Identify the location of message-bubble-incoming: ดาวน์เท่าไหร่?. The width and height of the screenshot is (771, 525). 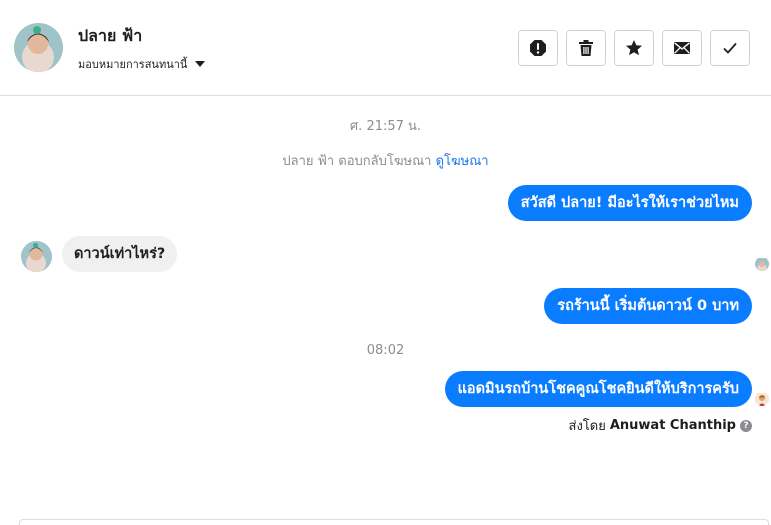
(120, 254).